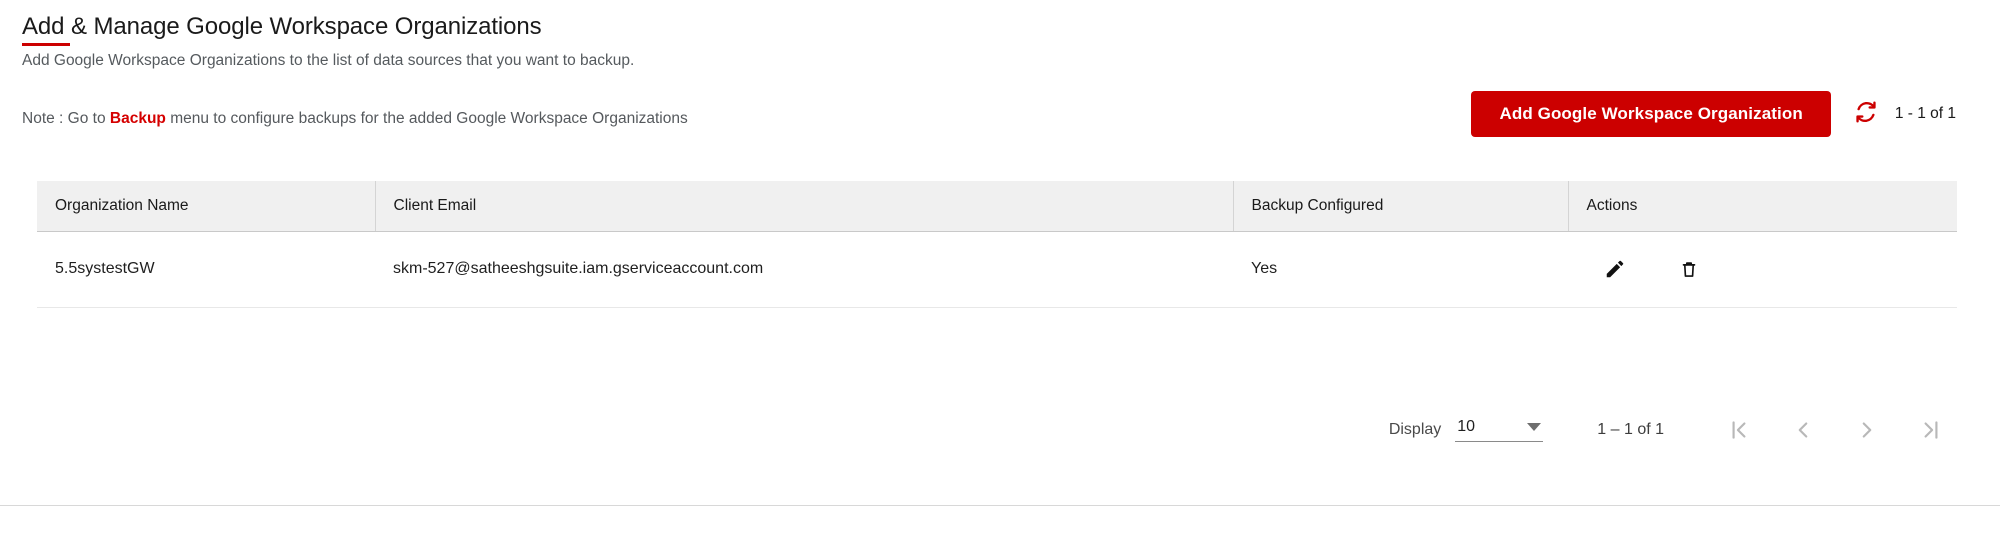  What do you see at coordinates (1668, 430) in the screenshot?
I see `table-paginator: Display 10 1 – 1 of 1` at bounding box center [1668, 430].